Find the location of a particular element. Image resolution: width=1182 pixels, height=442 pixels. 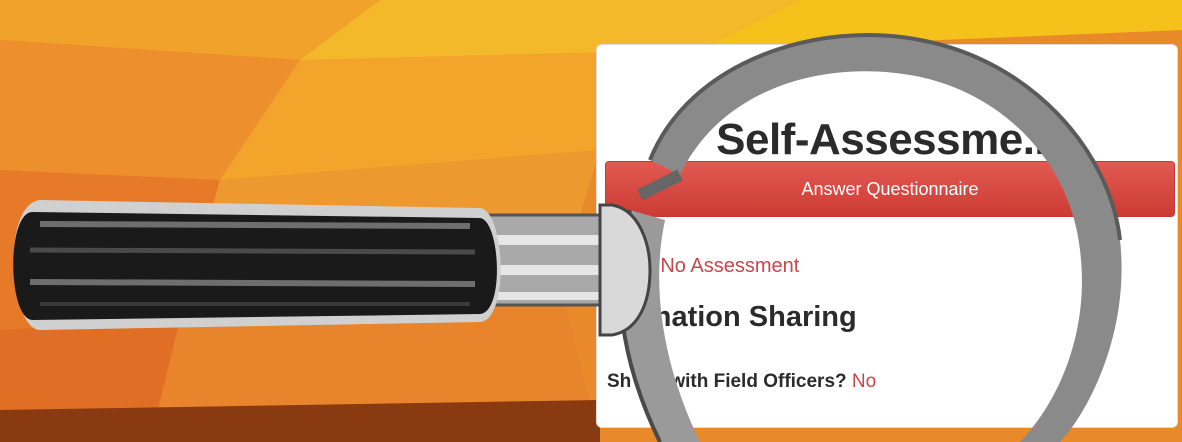

status-label: atus: is located at coordinates (631, 266).